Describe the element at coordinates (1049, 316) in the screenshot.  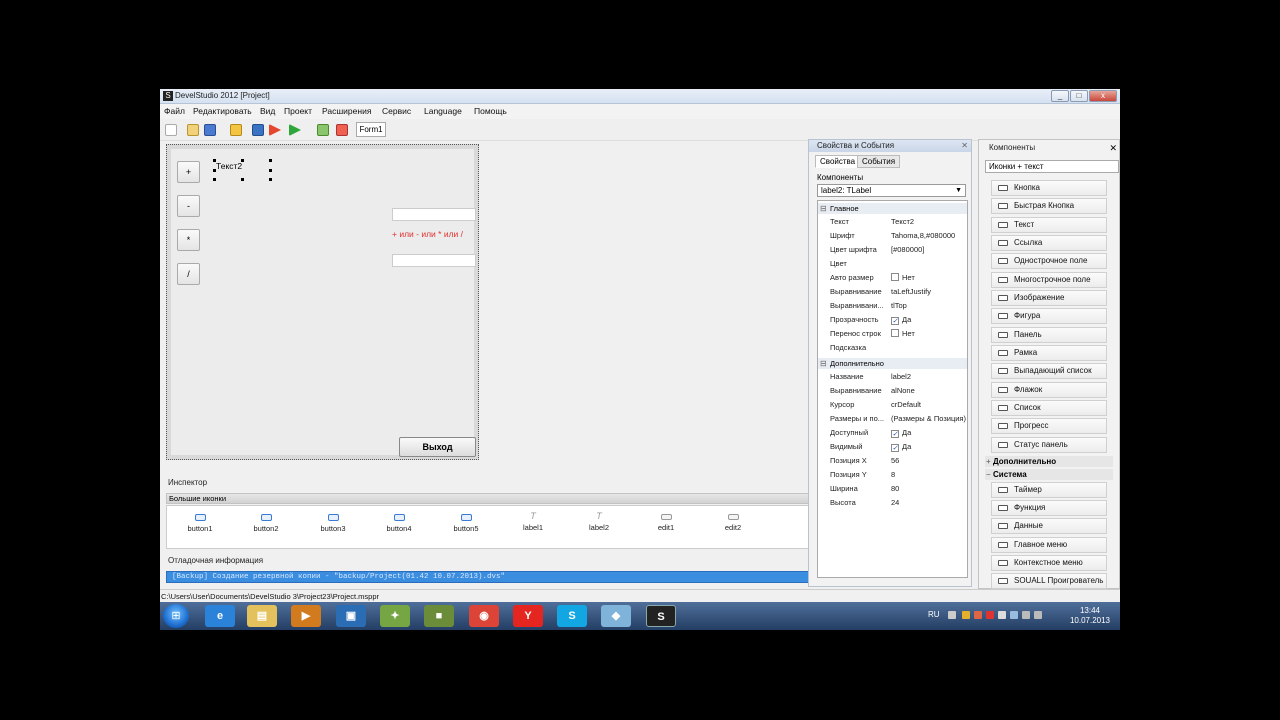
I see `component-shape: Фигура` at that location.